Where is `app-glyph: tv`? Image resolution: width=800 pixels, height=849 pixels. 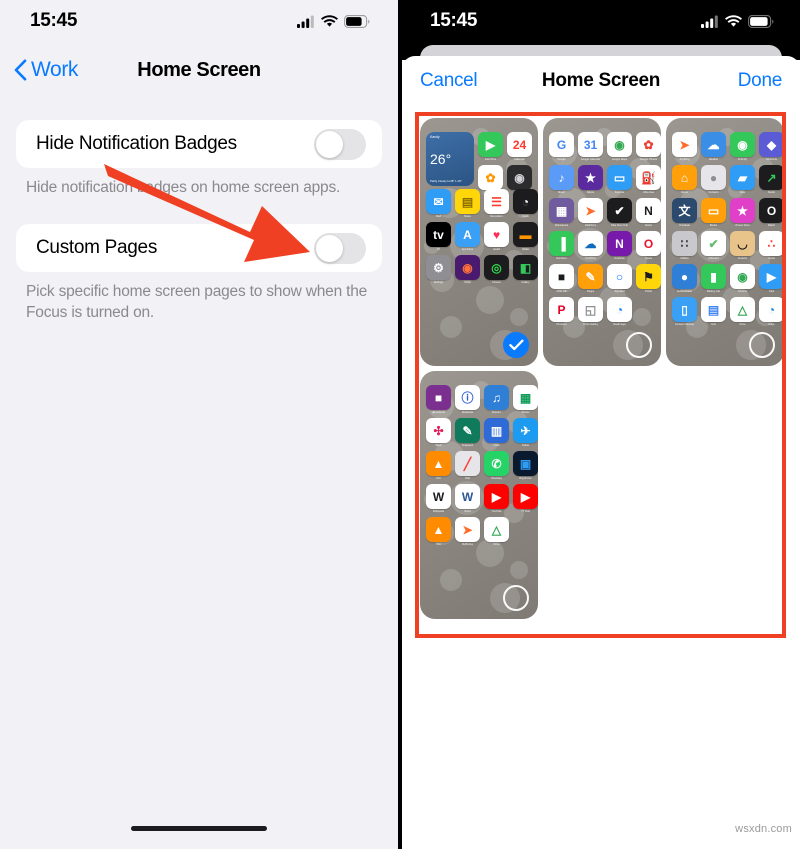 app-glyph: tv is located at coordinates (438, 234).